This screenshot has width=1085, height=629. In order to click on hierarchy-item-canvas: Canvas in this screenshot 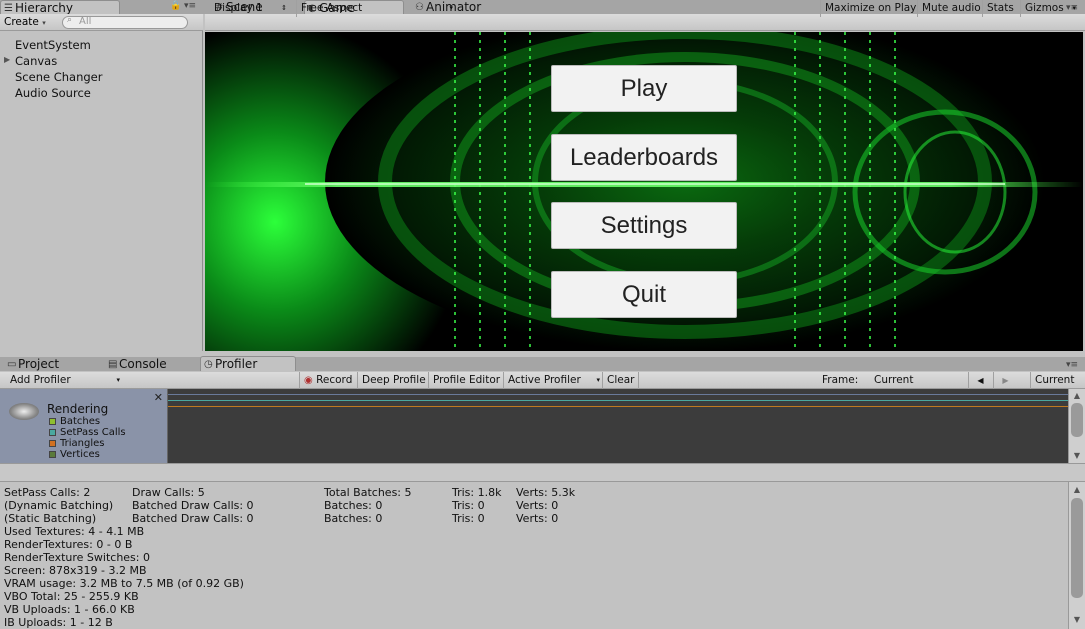, I will do `click(36, 61)`.